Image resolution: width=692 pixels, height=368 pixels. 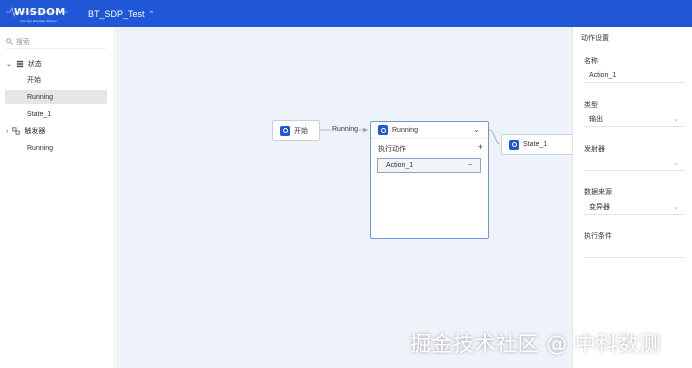 I want to click on node-running-header: Running ⌄, so click(x=429, y=130).